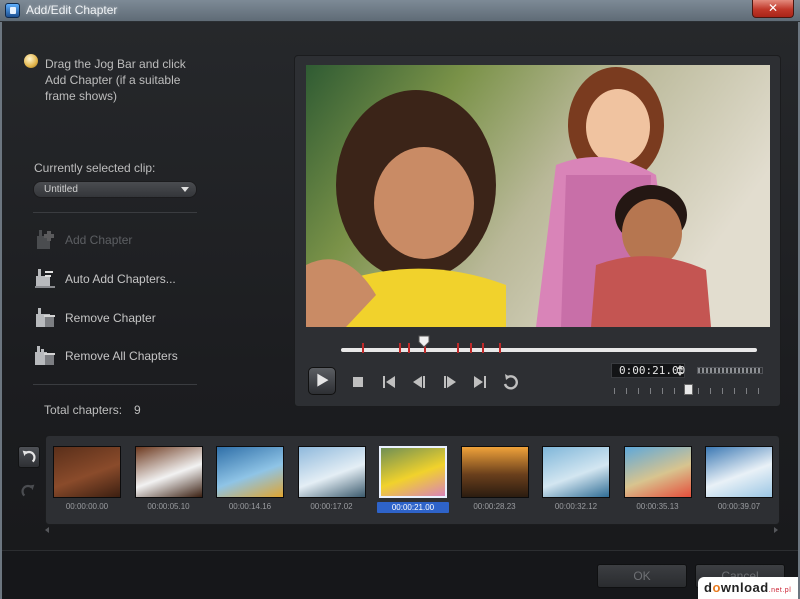 Image resolution: width=800 pixels, height=599 pixels. What do you see at coordinates (99, 240) in the screenshot?
I see `add-chapter-label: Add Chapter` at bounding box center [99, 240].